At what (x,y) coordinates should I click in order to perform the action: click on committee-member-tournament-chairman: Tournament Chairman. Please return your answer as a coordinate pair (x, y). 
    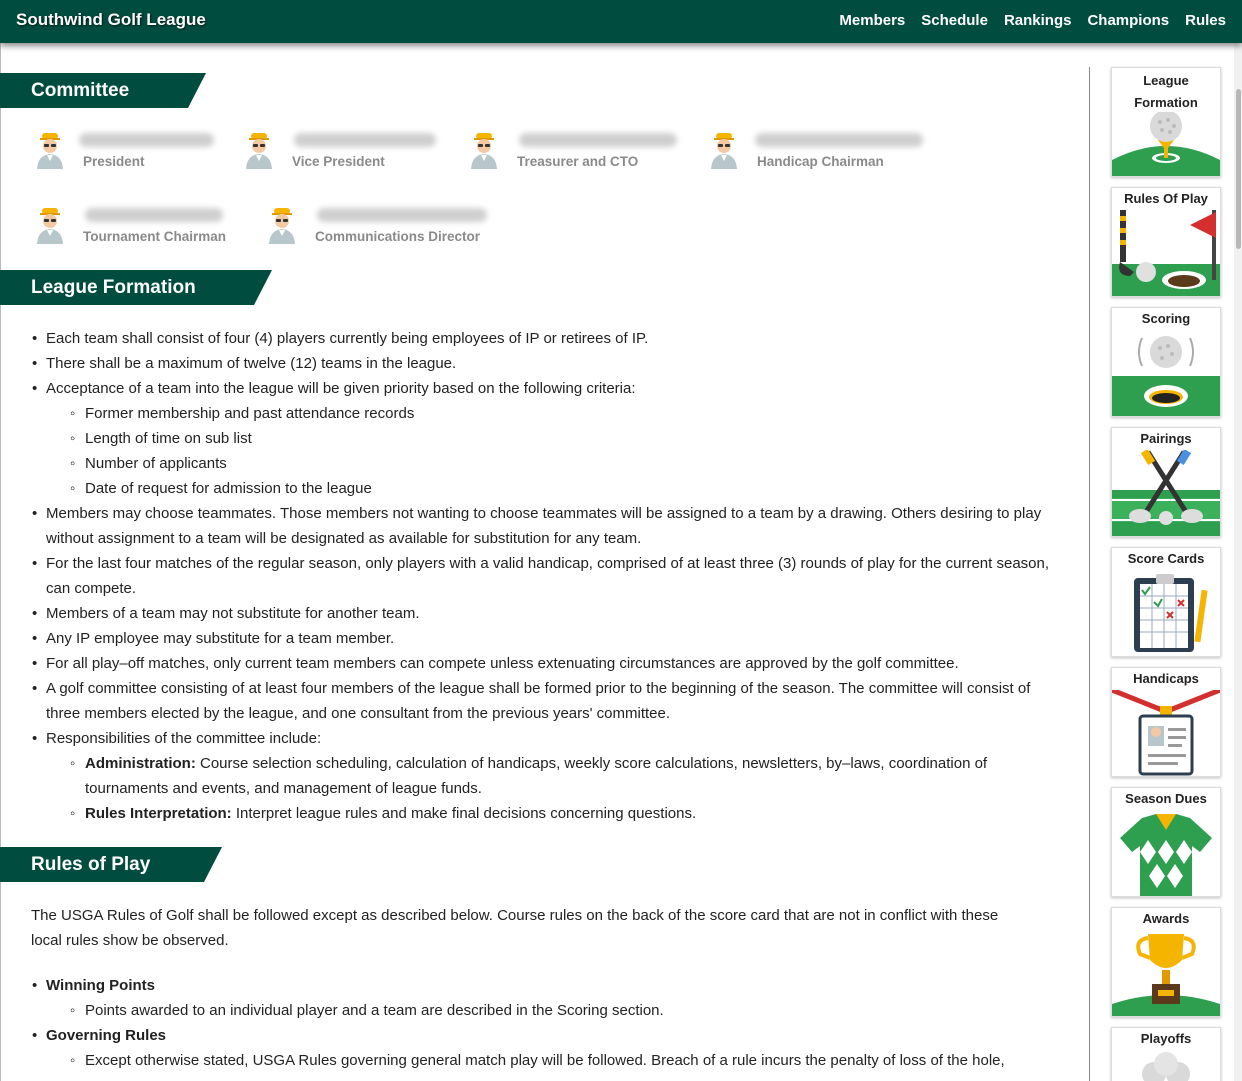
    Looking at the image, I should click on (129, 225).